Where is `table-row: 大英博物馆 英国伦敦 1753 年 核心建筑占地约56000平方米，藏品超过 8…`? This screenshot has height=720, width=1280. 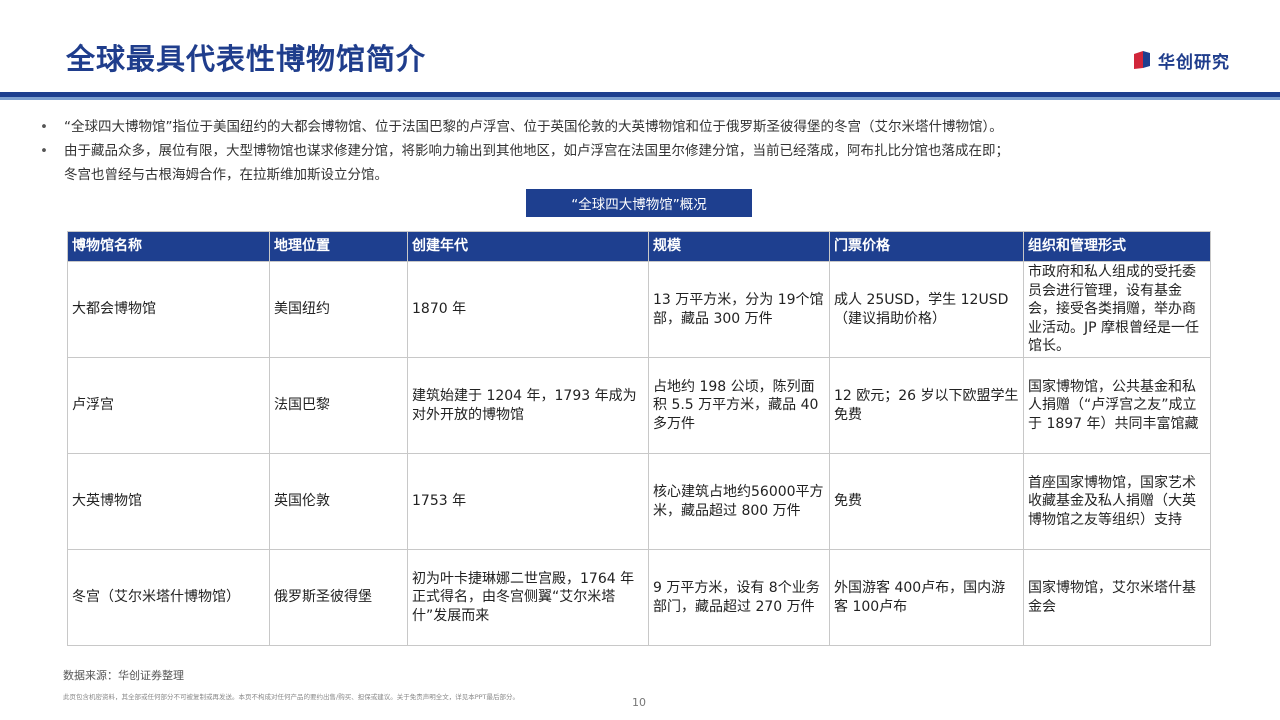 table-row: 大英博物馆 英国伦敦 1753 年 核心建筑占地约56000平方米，藏品超过 8… is located at coordinates (639, 501).